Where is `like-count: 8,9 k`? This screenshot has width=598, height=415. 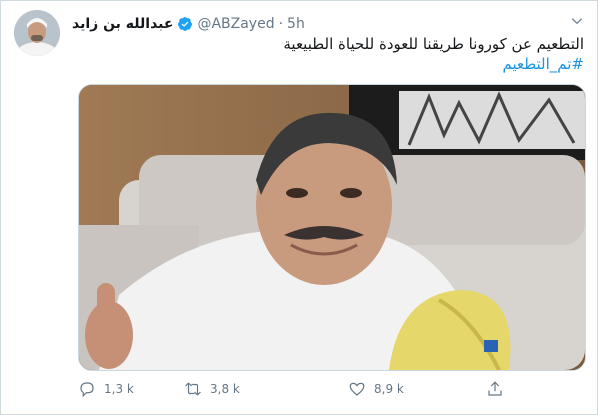
like-count: 8,9 k is located at coordinates (389, 389).